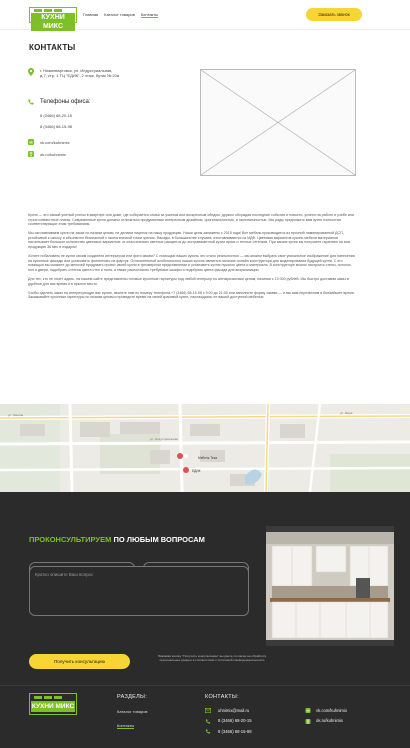 The image size is (410, 748). Describe the element at coordinates (65, 102) in the screenshot. I see `phones-title: Телефоны офиса:` at that location.